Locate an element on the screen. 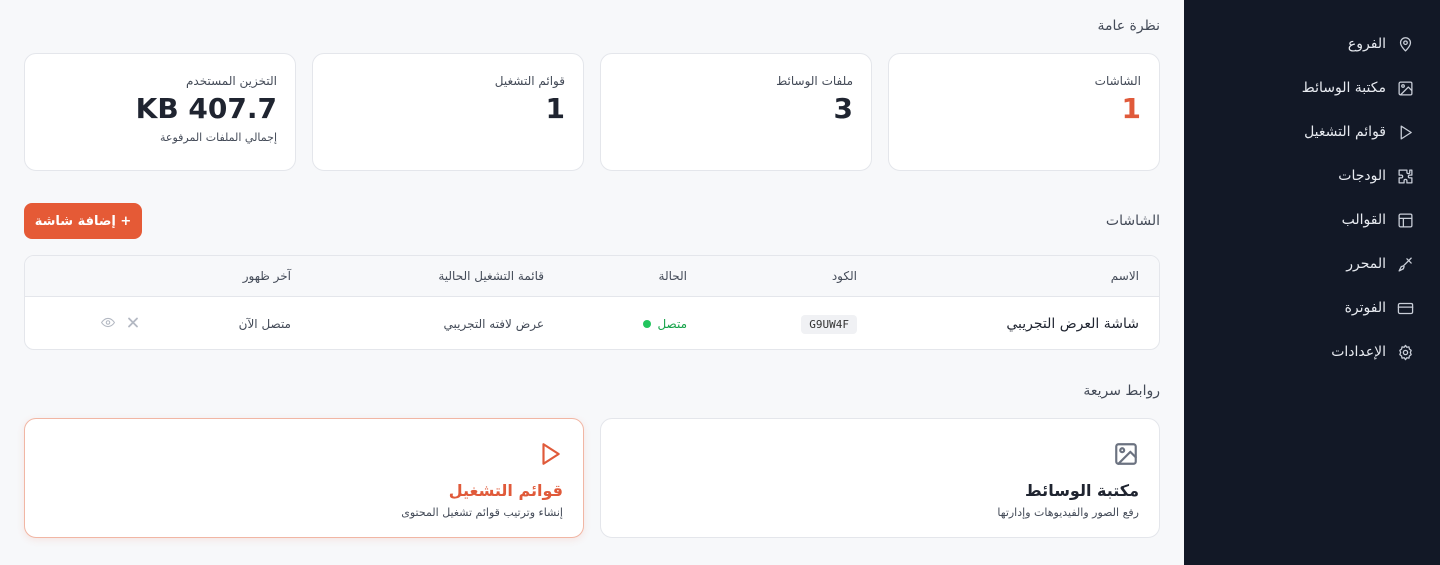 Image resolution: width=1440 pixels, height=565 pixels. quick-link-desc: إنشاء وترتيب قوائم تشغيل المحتوى is located at coordinates (482, 512).